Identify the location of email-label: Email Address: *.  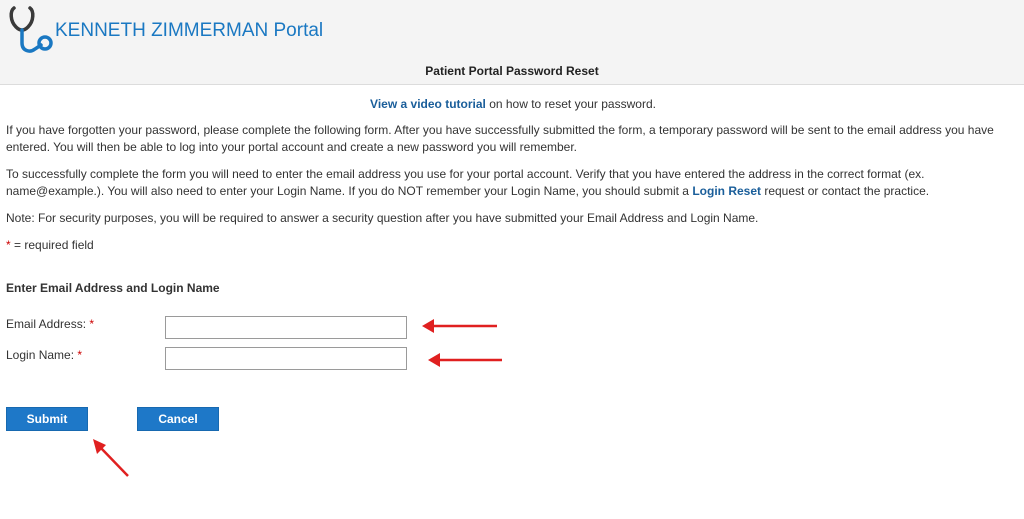
(50, 324).